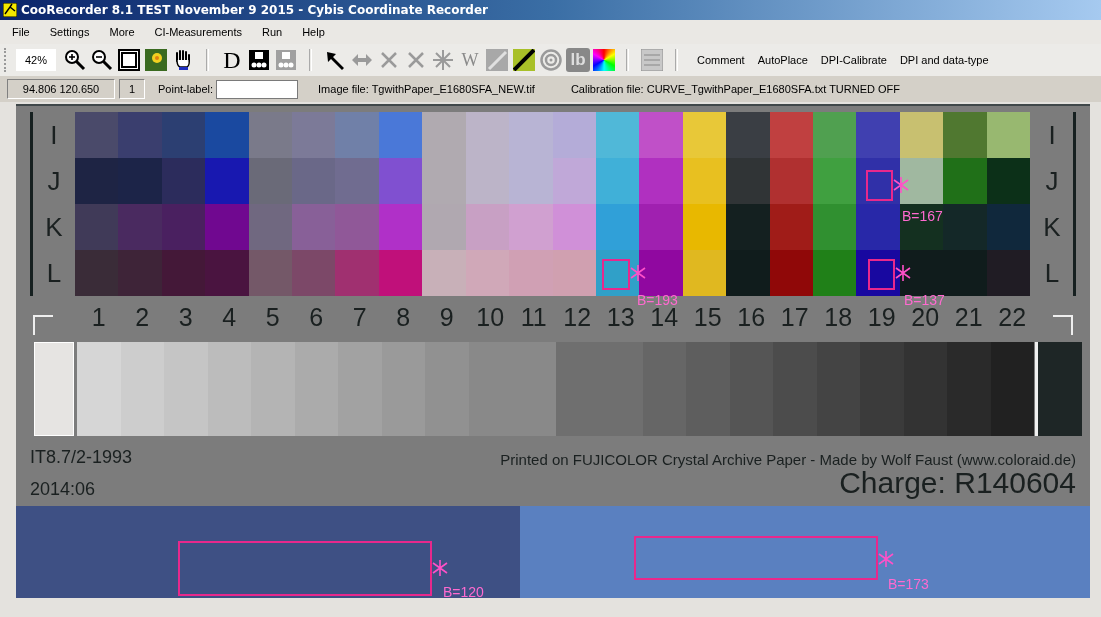 This screenshot has width=1101, height=617. I want to click on app-icon, so click(10, 10).